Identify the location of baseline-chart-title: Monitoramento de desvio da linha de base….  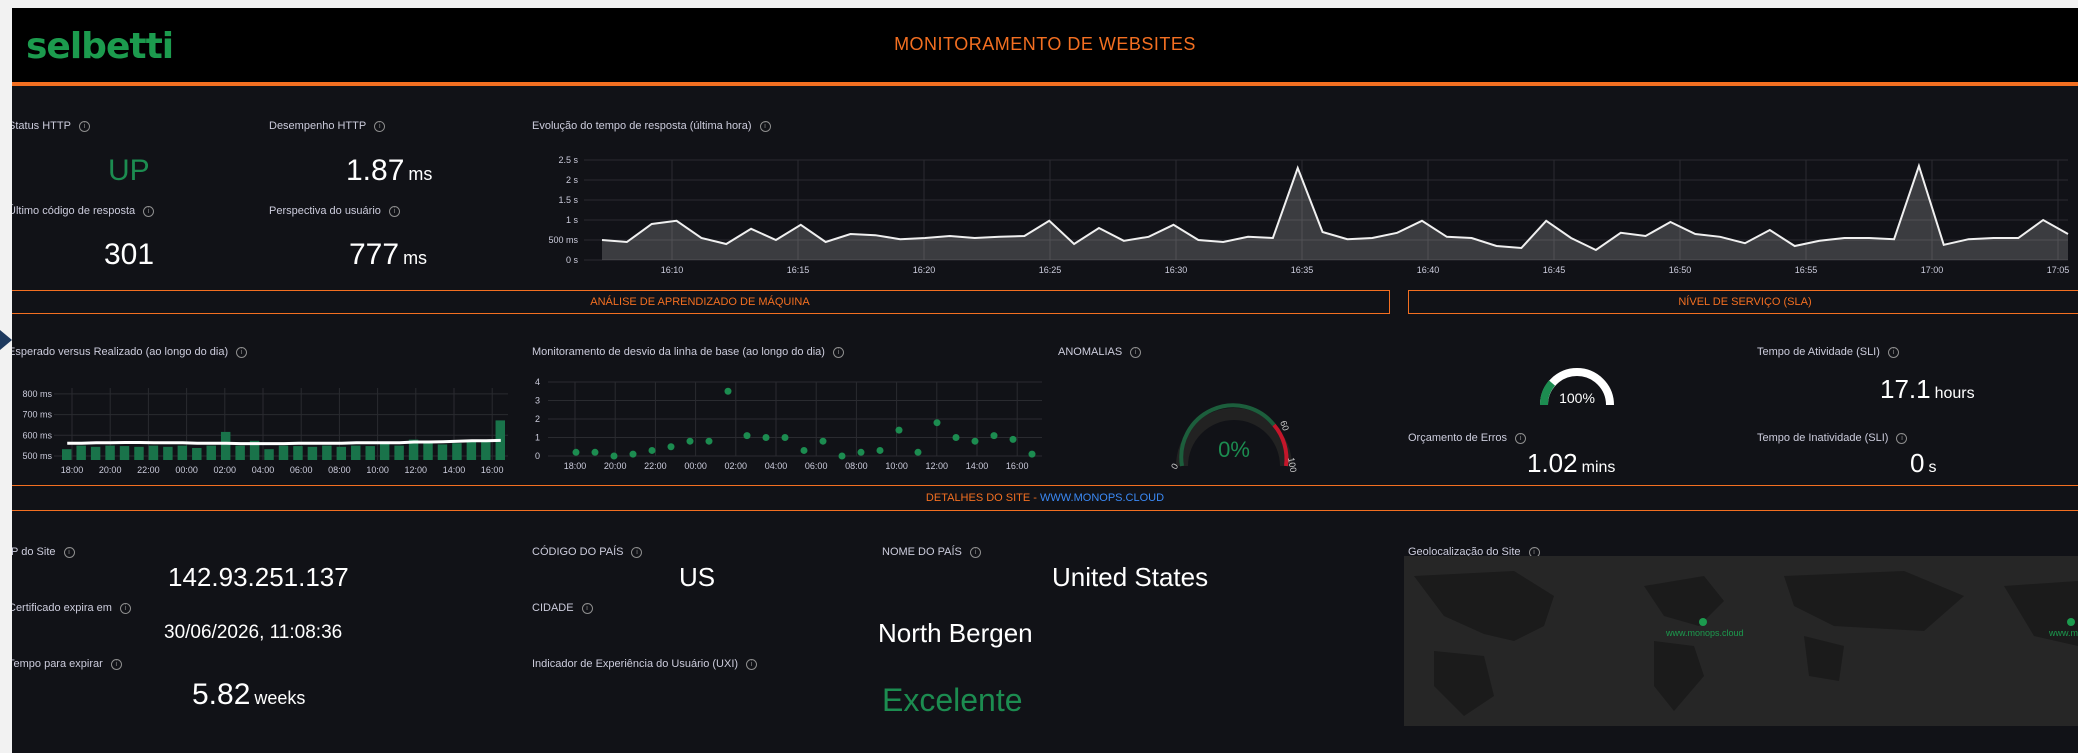
(688, 352).